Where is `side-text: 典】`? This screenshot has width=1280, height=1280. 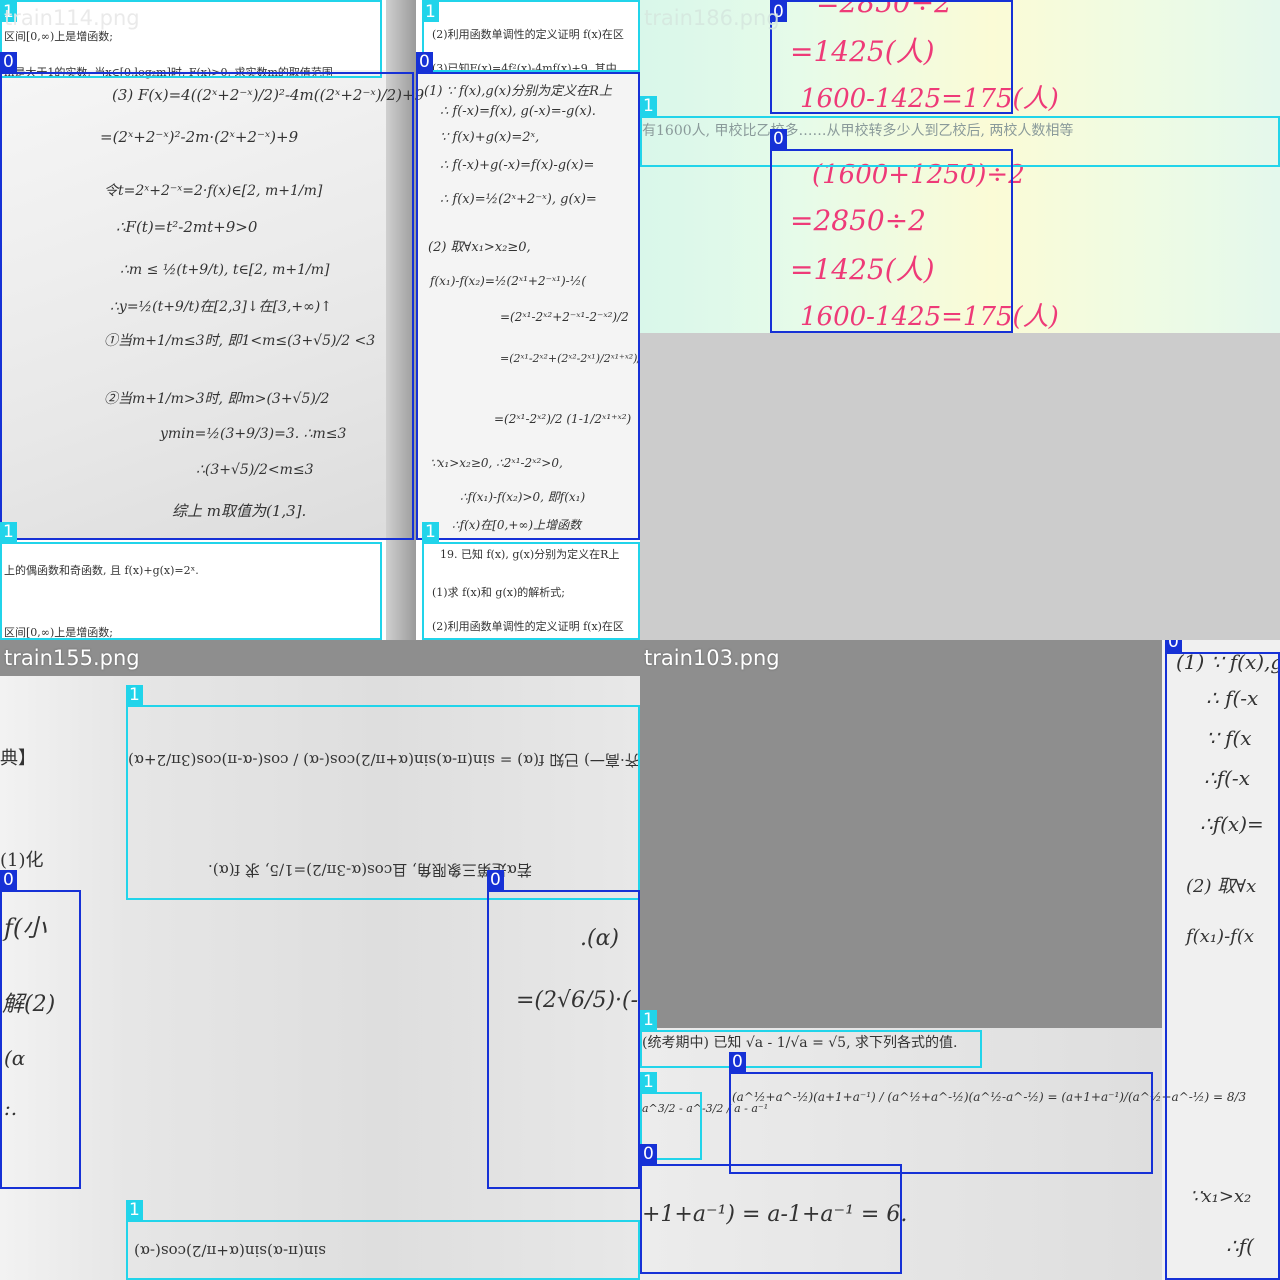 side-text: 典】 is located at coordinates (18, 758).